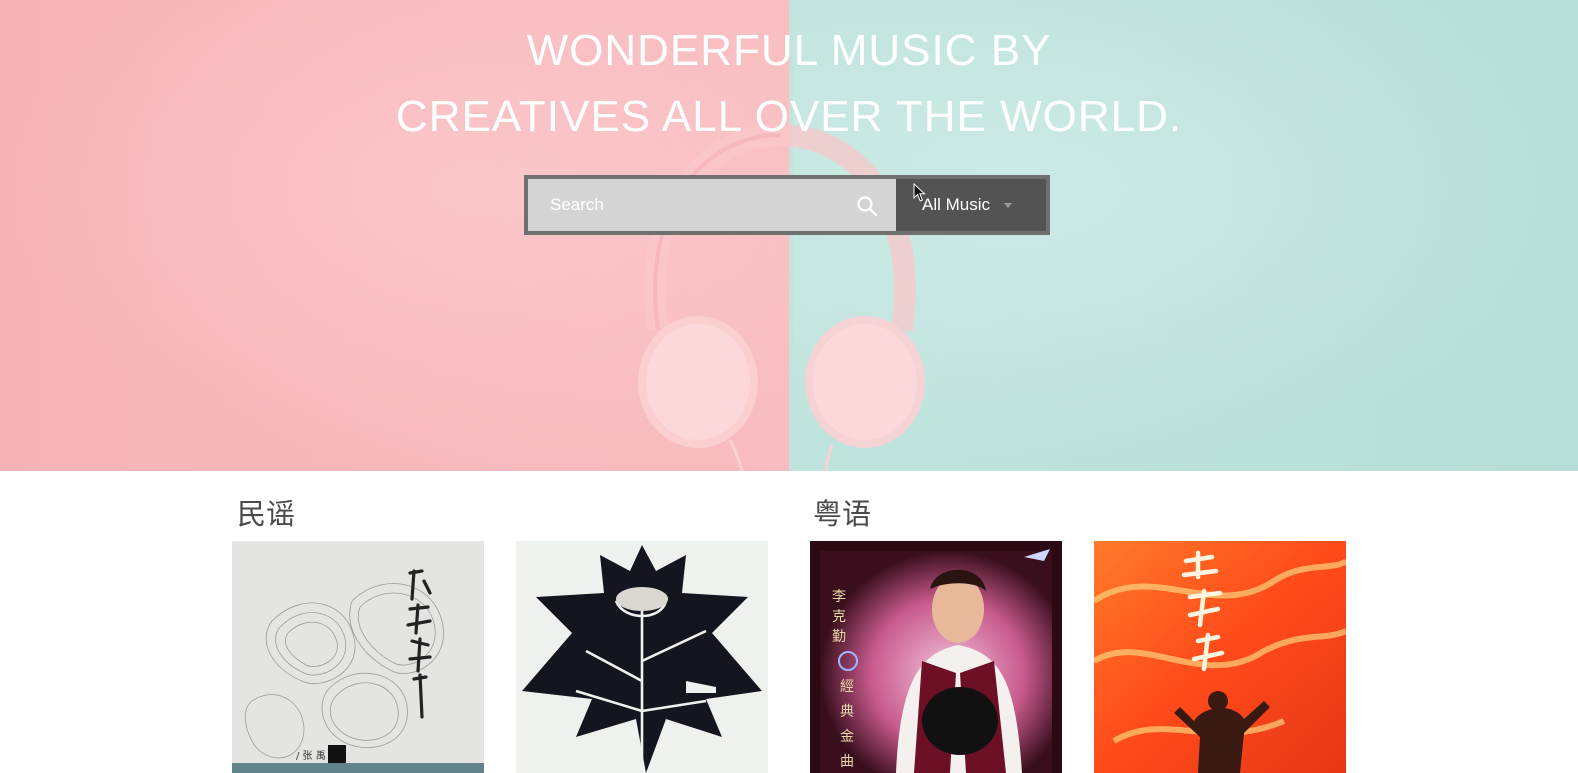 The width and height of the screenshot is (1578, 773). Describe the element at coordinates (358, 657) in the screenshot. I see `album-cover-sketch: / 张 禹` at that location.